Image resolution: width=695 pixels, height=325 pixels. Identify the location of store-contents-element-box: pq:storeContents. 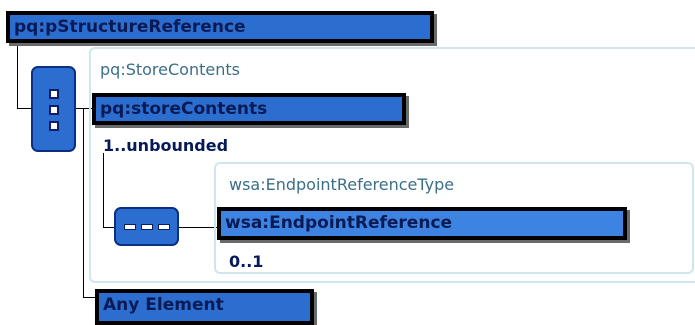
(249, 109).